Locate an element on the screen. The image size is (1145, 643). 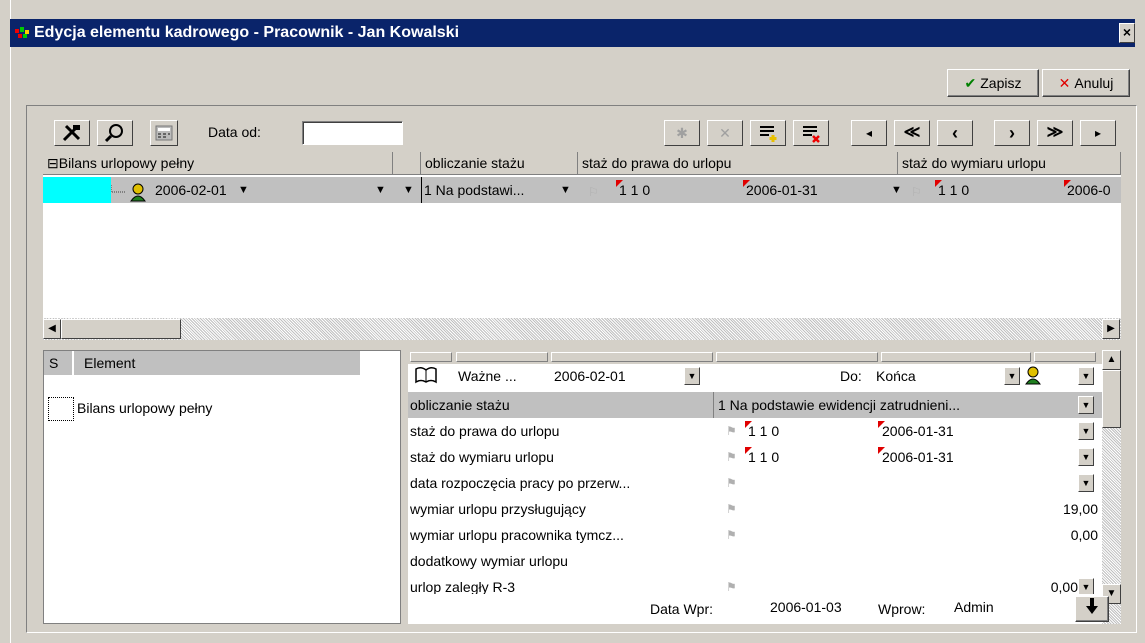
chevron-right-icon: › is located at coordinates (1012, 133).